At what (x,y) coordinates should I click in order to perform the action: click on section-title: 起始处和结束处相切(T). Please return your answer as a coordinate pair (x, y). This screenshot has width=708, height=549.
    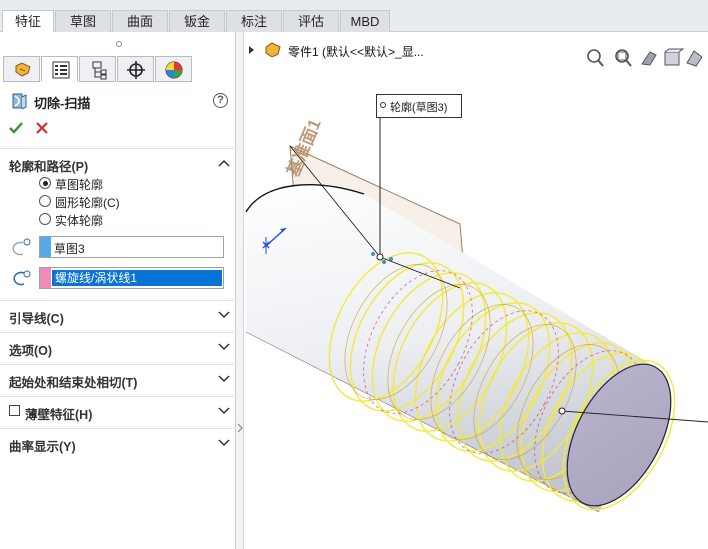
    Looking at the image, I should click on (73, 383).